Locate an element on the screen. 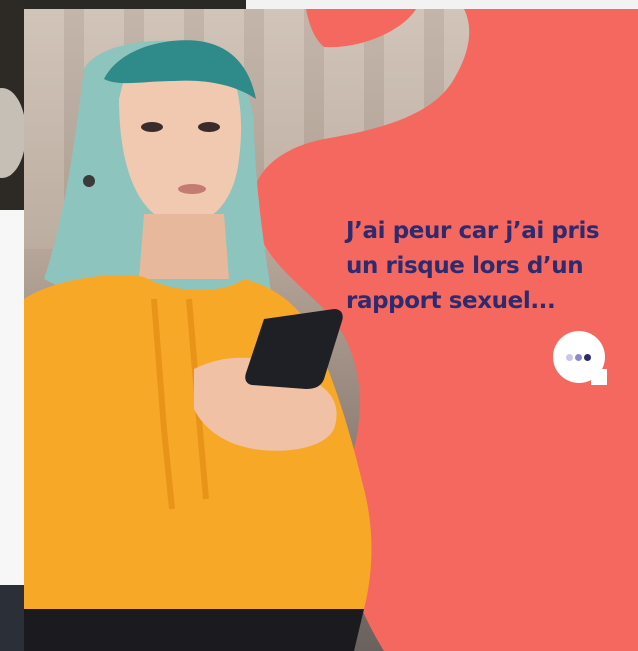 This screenshot has width=638, height=651. right-eye is located at coordinates (209, 127).